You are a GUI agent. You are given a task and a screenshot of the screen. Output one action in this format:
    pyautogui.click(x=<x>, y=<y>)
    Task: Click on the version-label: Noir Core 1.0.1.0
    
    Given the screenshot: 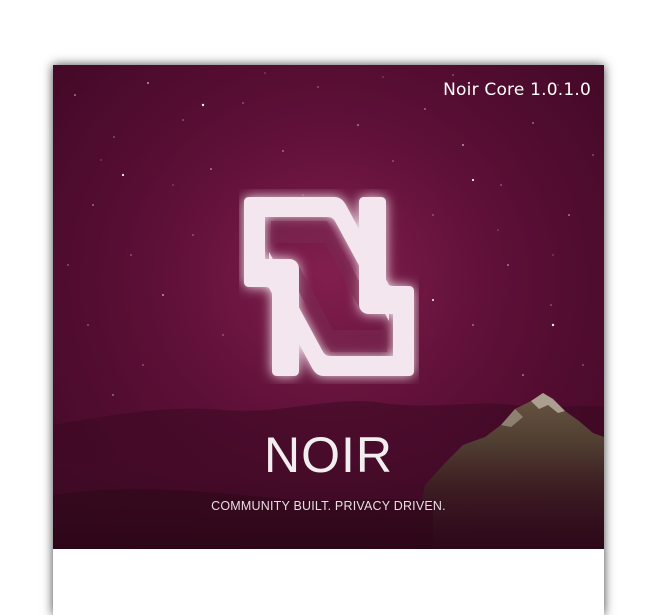 What is the action you would take?
    pyautogui.click(x=517, y=90)
    